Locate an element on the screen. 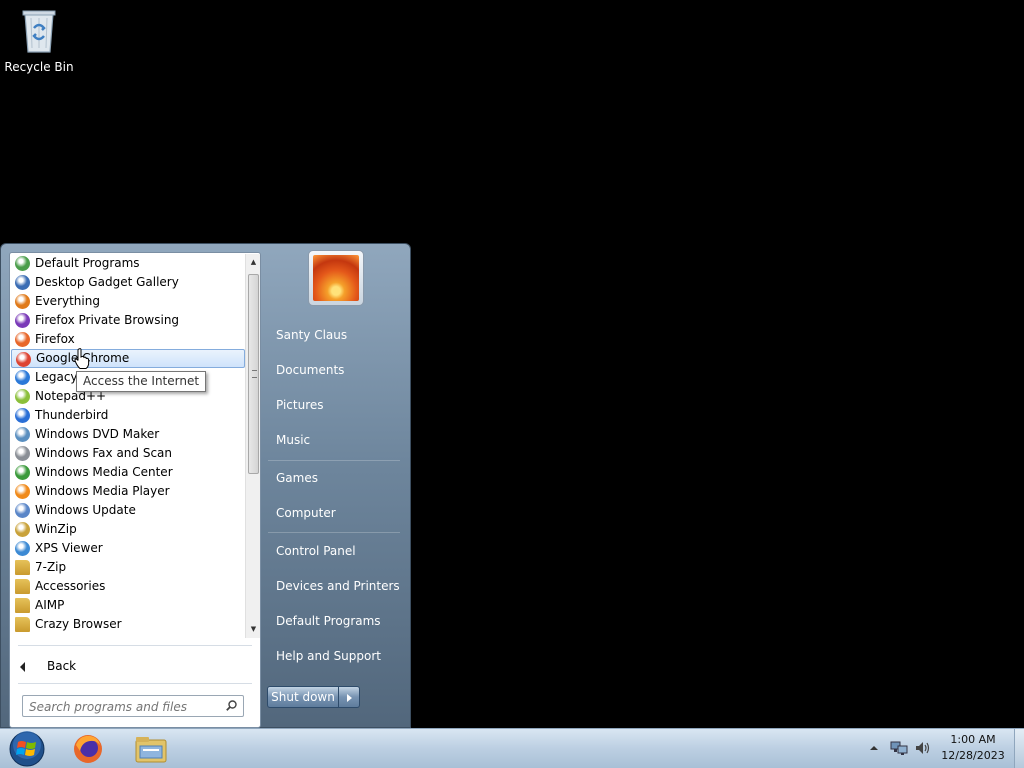  program-label: Windows DVD Maker is located at coordinates (97, 434).